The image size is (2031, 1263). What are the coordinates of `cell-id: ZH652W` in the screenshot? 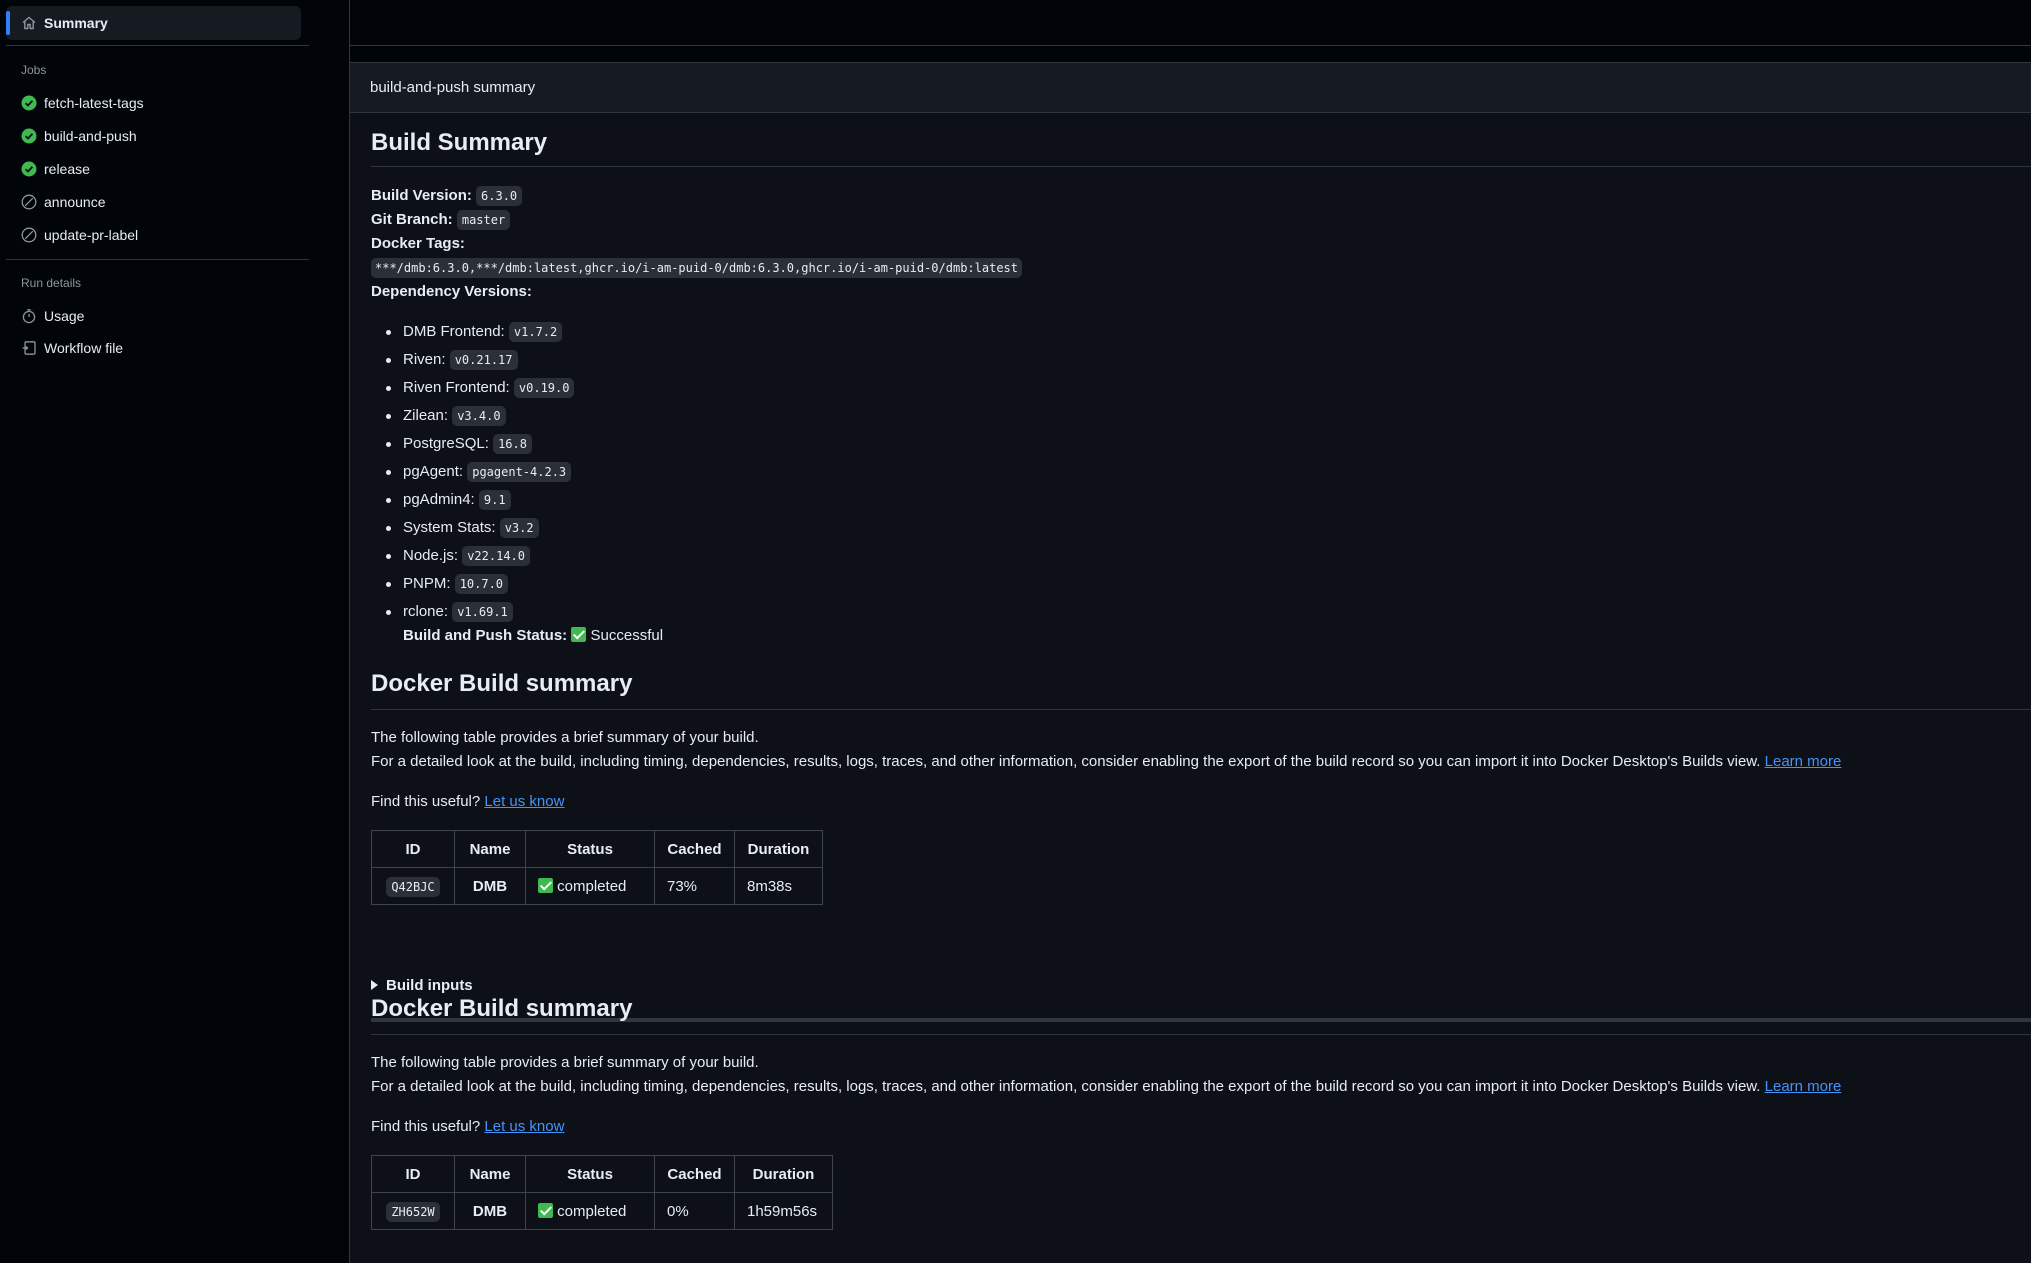 It's located at (413, 1211).